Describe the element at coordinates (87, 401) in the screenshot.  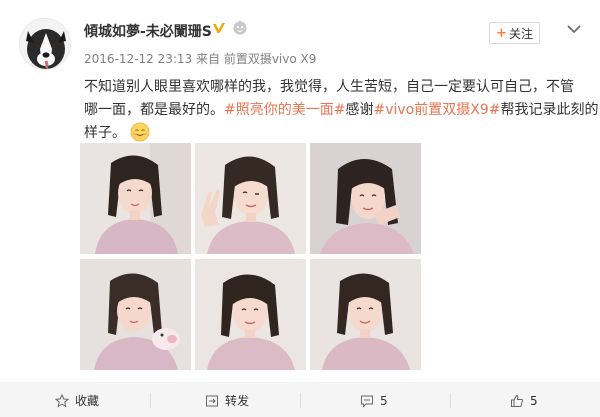
I see `favorite-label: 收藏` at that location.